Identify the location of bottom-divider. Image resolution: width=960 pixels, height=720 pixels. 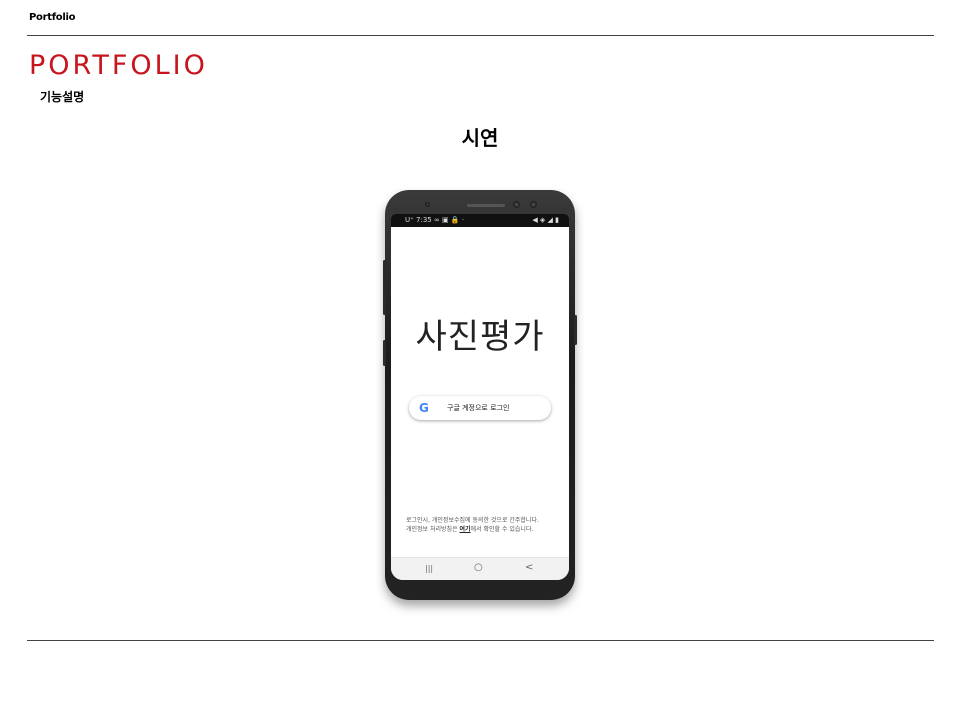
(480, 640).